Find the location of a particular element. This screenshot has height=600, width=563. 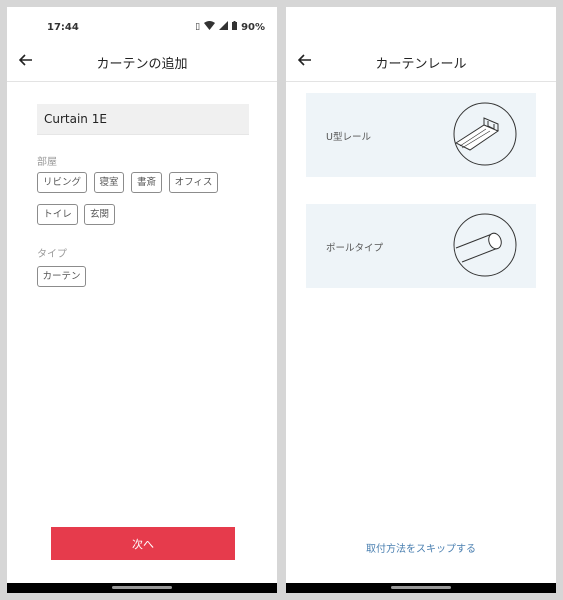

room-chip-entrance: 玄関 is located at coordinates (99, 214).